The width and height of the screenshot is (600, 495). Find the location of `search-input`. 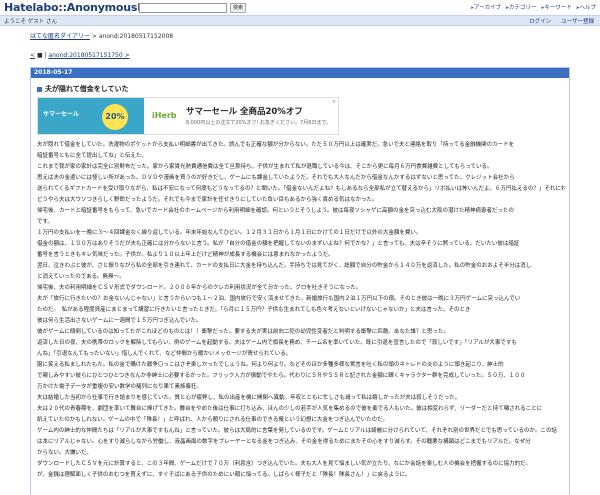

search-input is located at coordinates (183, 8).